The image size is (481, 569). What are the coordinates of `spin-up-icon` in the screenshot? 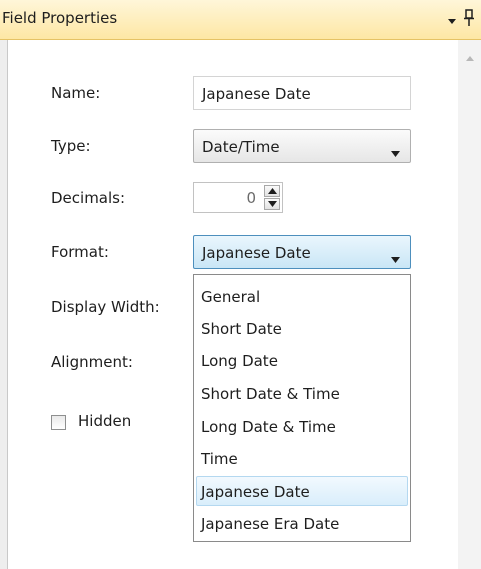 It's located at (272, 191).